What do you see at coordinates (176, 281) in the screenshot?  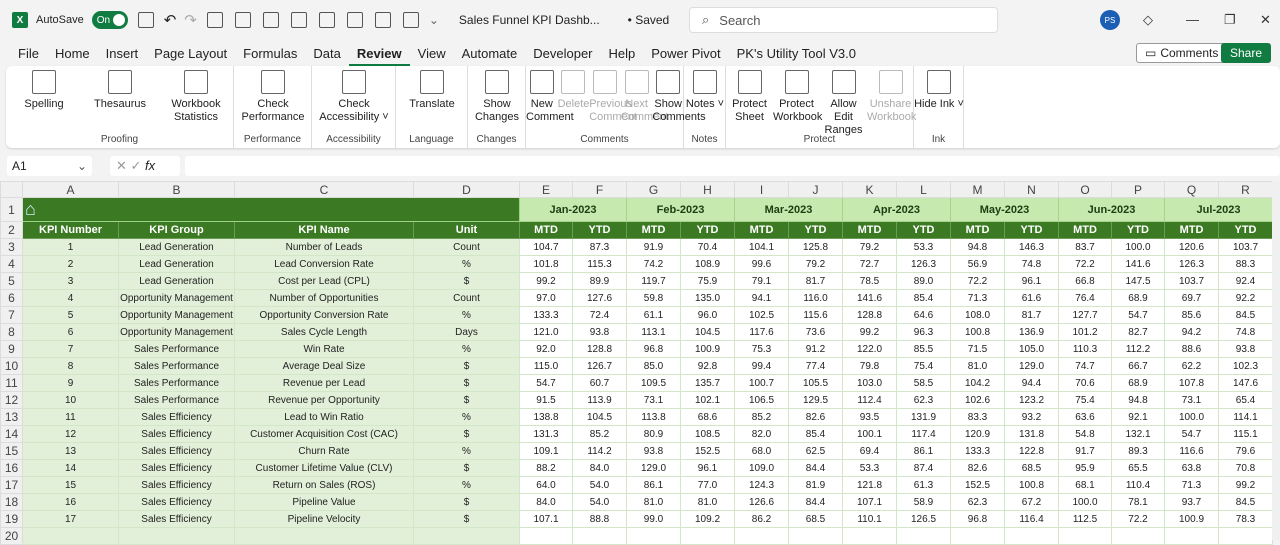 I see `kpi-cell-g: Lead Generation` at bounding box center [176, 281].